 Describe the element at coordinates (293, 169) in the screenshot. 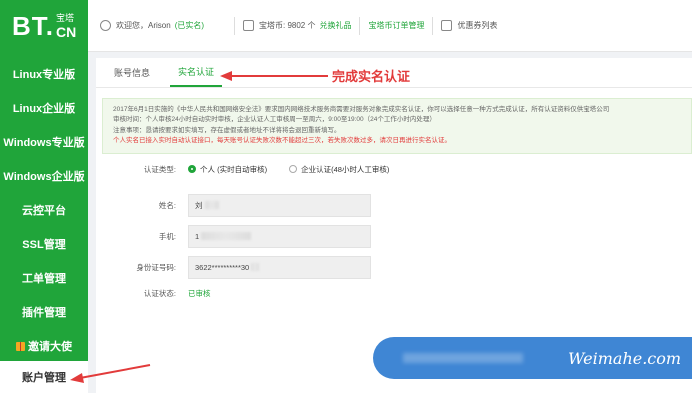

I see `company-radio` at that location.